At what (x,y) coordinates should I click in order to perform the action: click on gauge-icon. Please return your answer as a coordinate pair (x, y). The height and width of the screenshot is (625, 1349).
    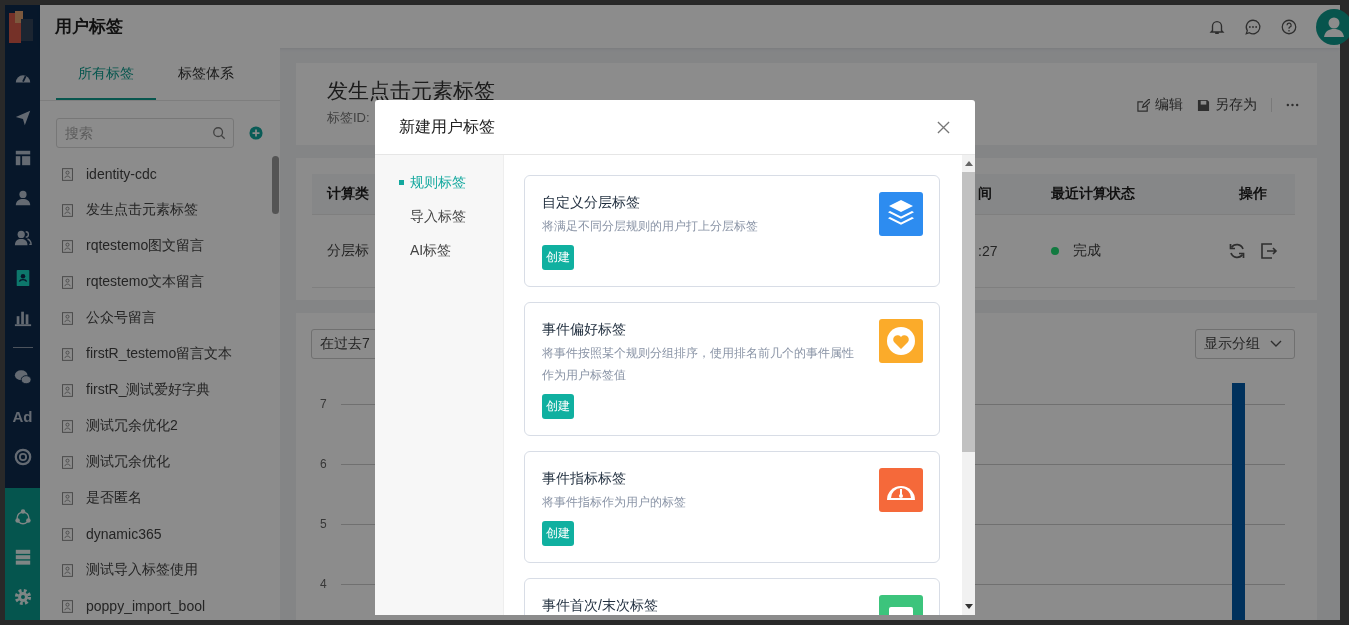
    Looking at the image, I should click on (901, 490).